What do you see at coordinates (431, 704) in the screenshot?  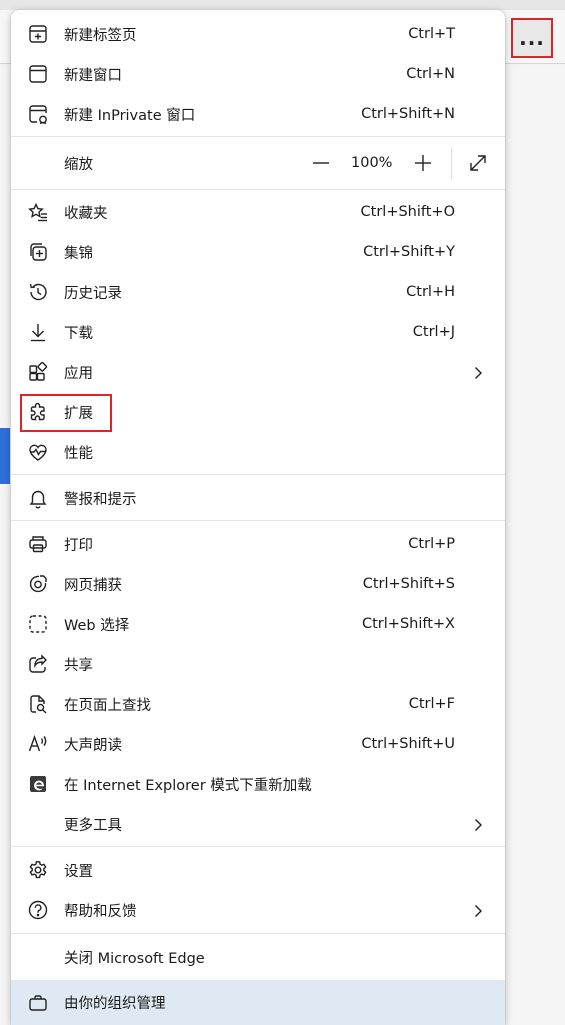 I see `menu-item-shortcut: Ctrl+F` at bounding box center [431, 704].